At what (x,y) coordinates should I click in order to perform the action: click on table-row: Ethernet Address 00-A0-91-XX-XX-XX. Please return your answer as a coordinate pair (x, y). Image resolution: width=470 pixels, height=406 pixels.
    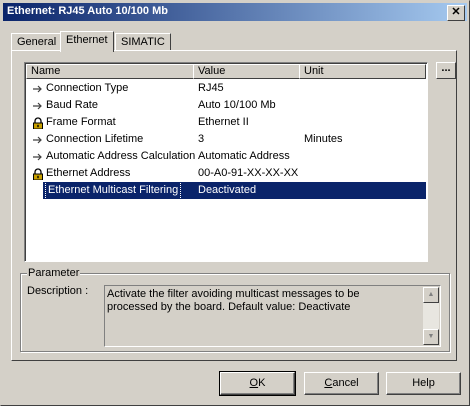
    Looking at the image, I should click on (226, 173).